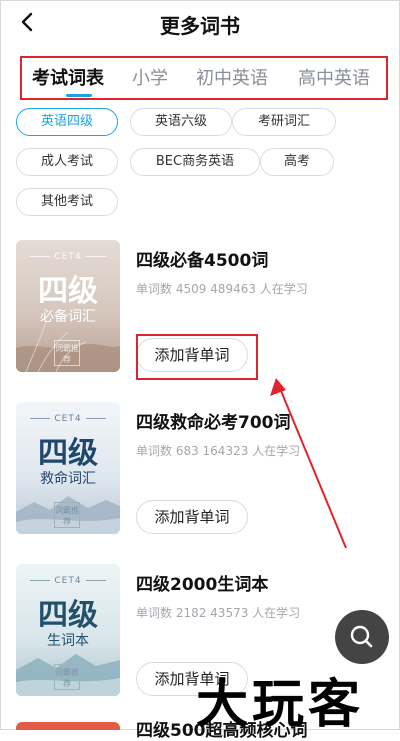 This screenshot has width=400, height=741. I want to click on watermark-text: 大玩客, so click(280, 705).